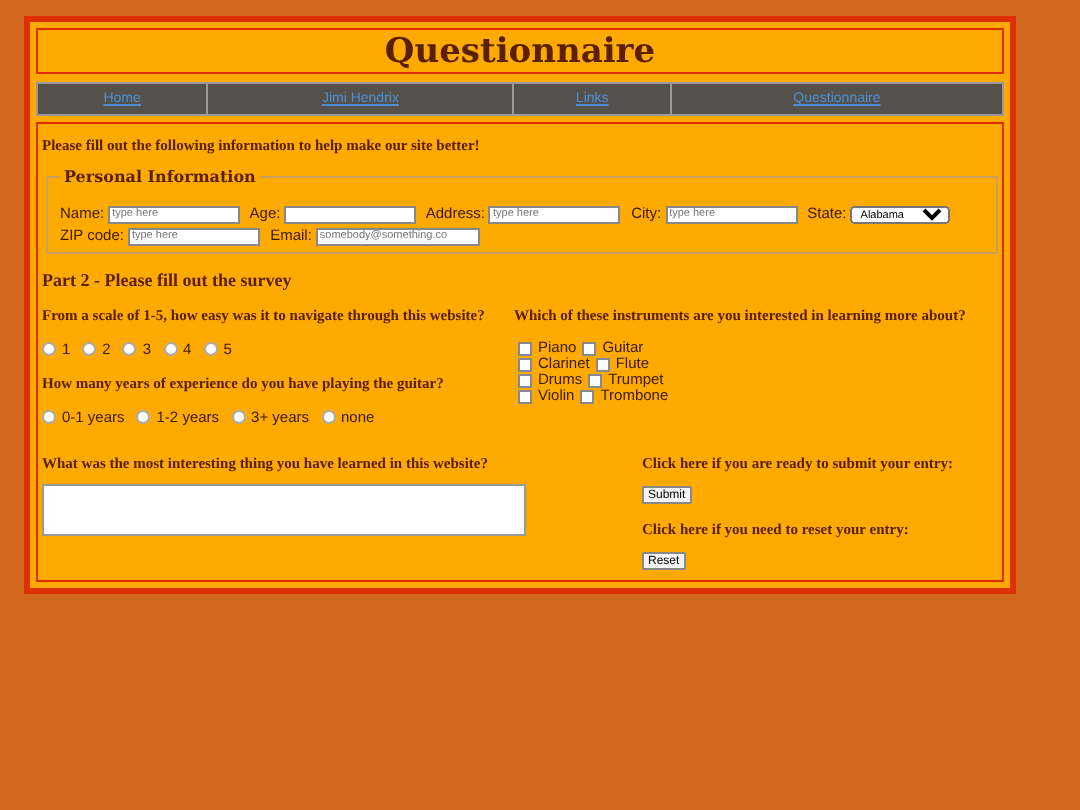 The image size is (1080, 810). I want to click on input-field, so click(350, 214).